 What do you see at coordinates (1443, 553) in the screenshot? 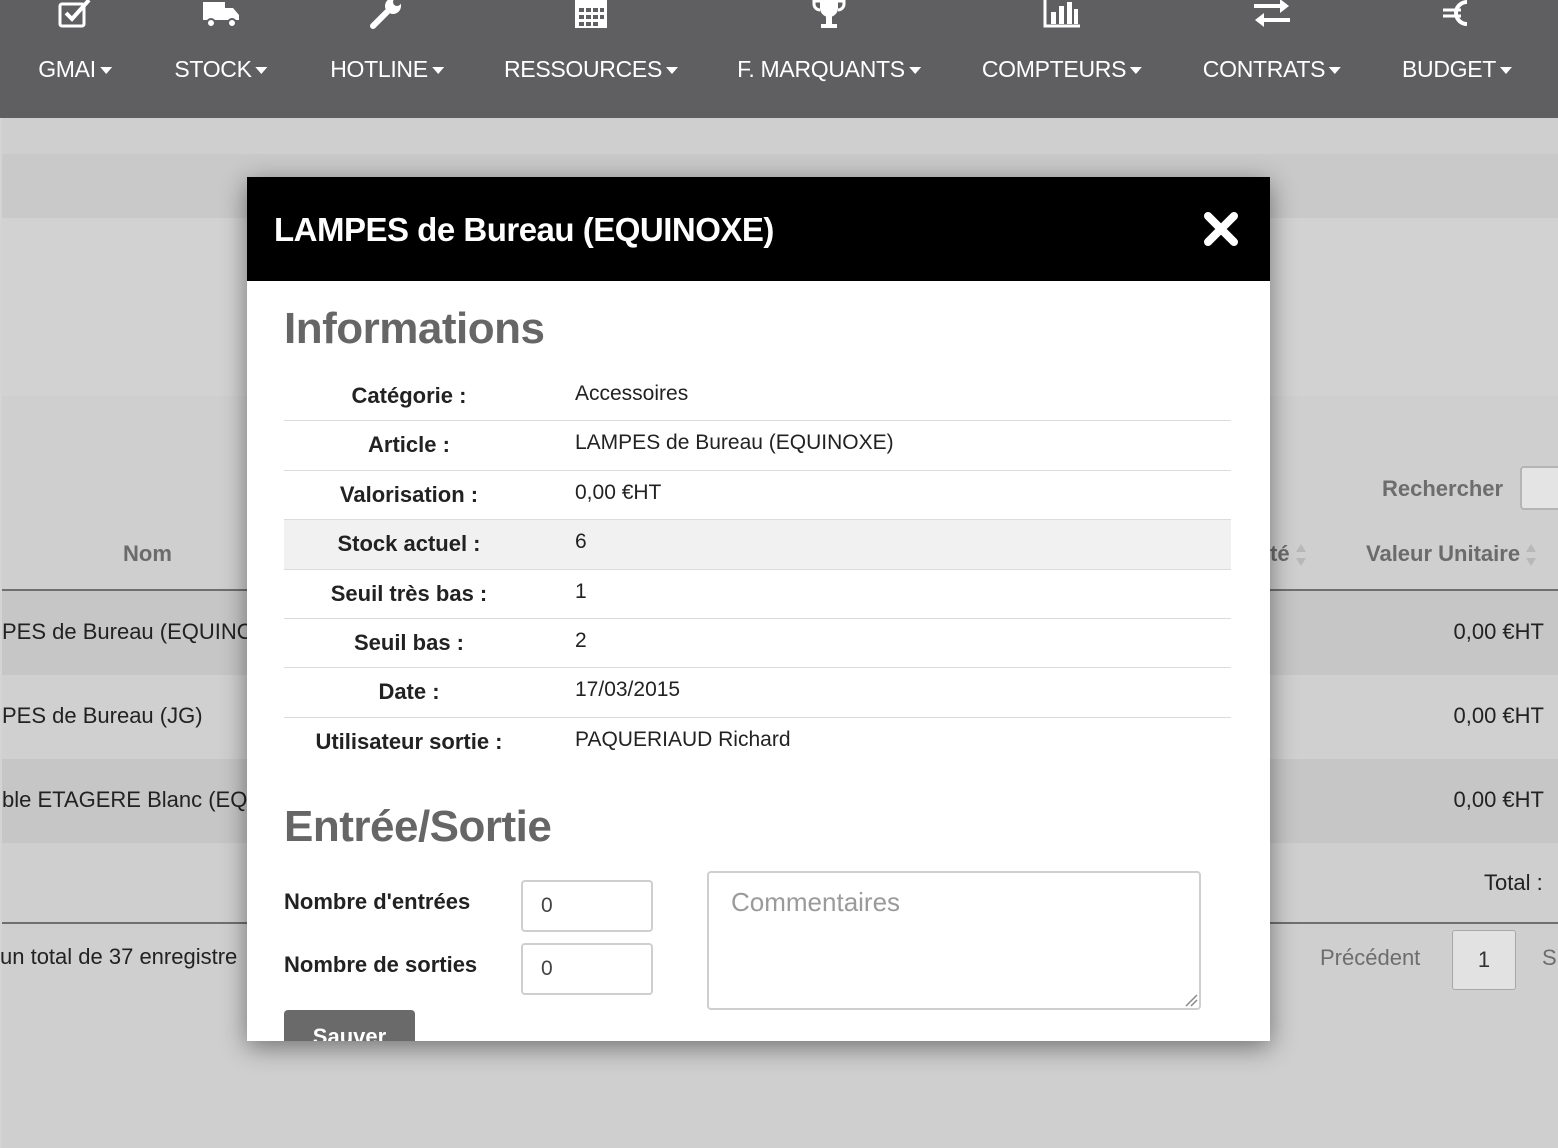
I see `column-header-valeur-unitaire-label: Valeur Unitaire` at bounding box center [1443, 553].